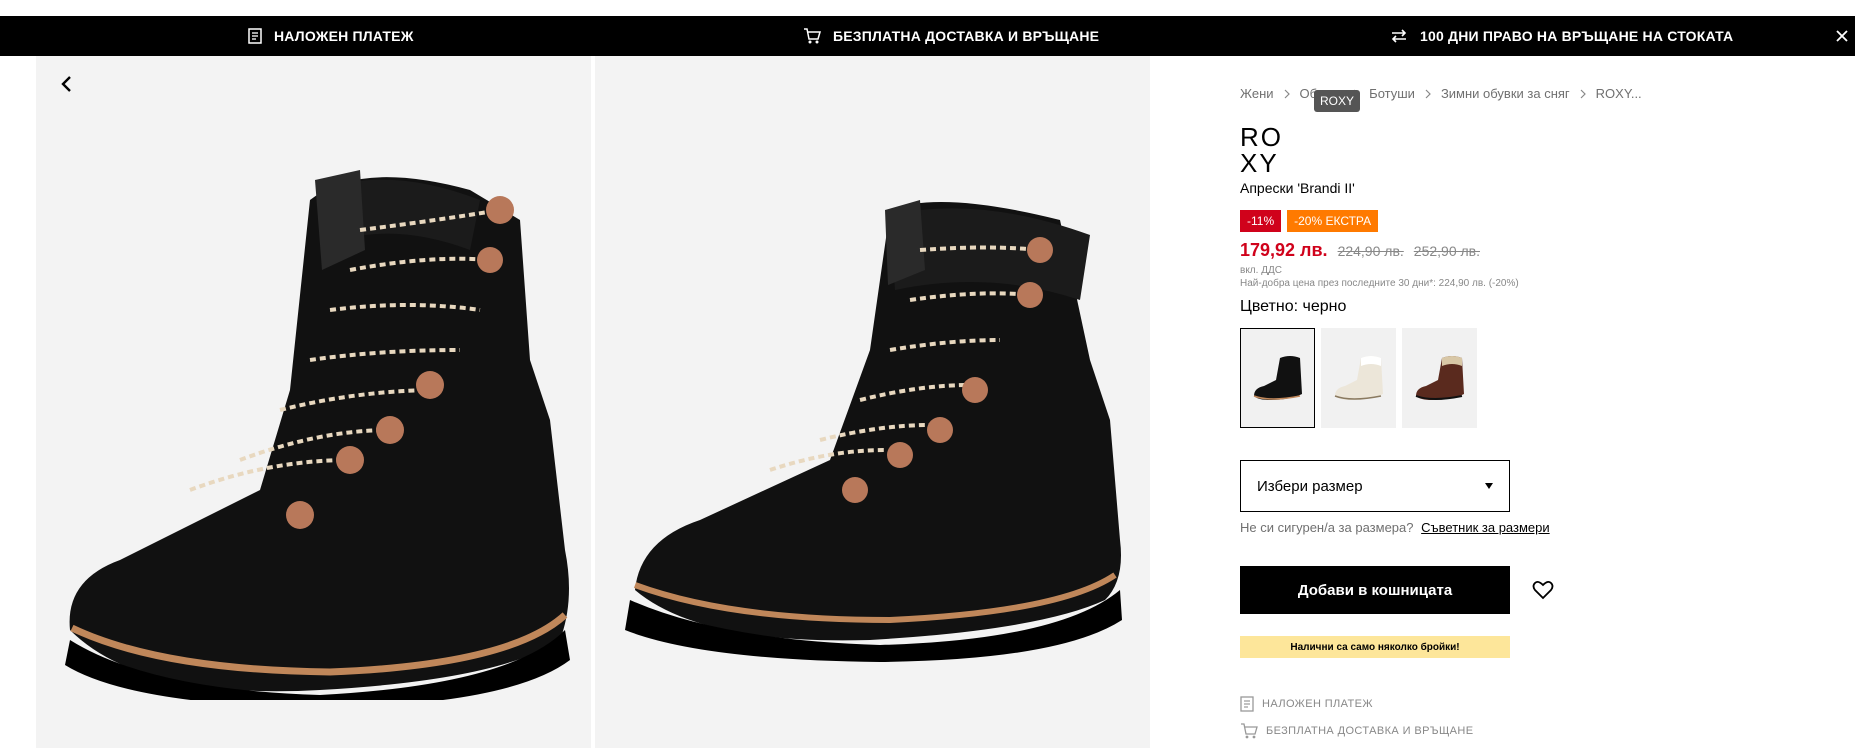  Describe the element at coordinates (1375, 486) in the screenshot. I see `size-select: Избери размер` at that location.